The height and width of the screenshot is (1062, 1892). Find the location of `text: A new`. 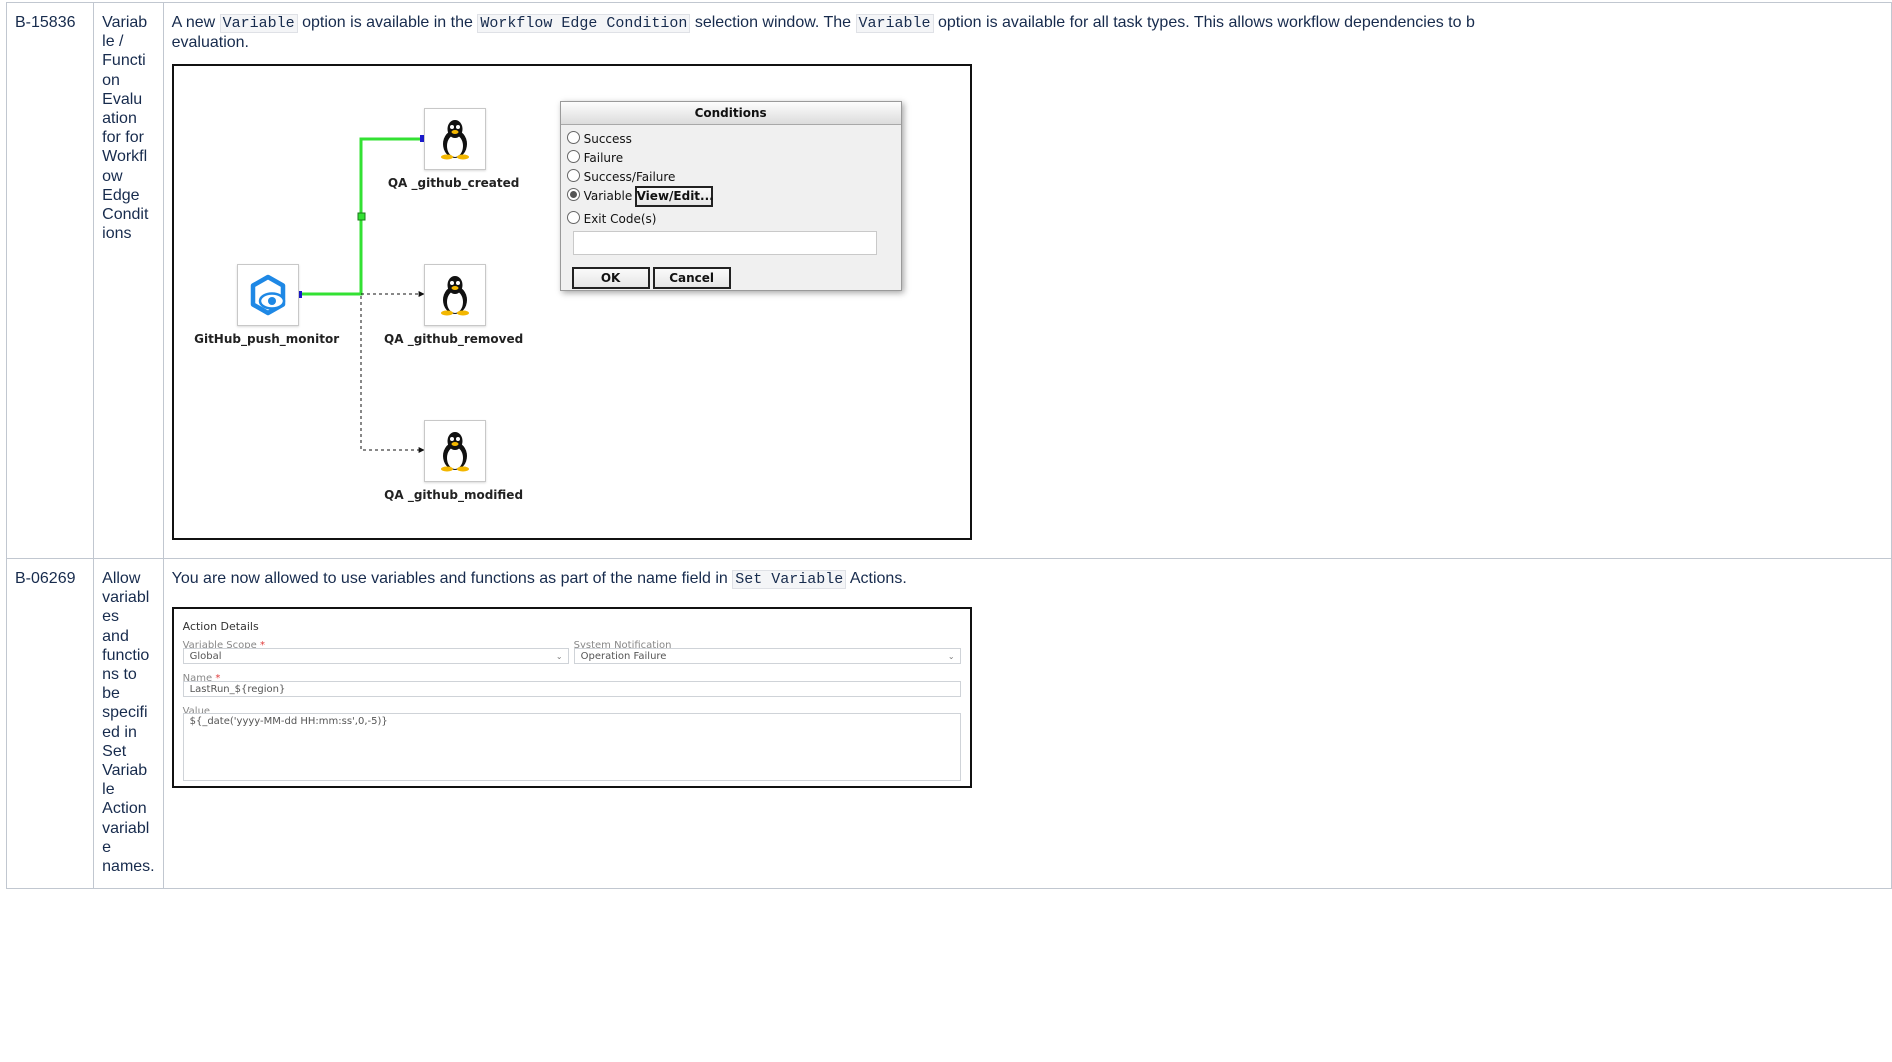

text: A new is located at coordinates (195, 22).